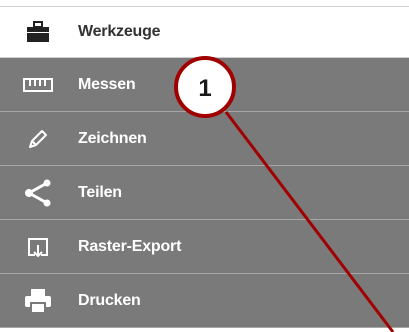  Describe the element at coordinates (130, 246) in the screenshot. I see `menu-item-label: Raster-Export` at that location.